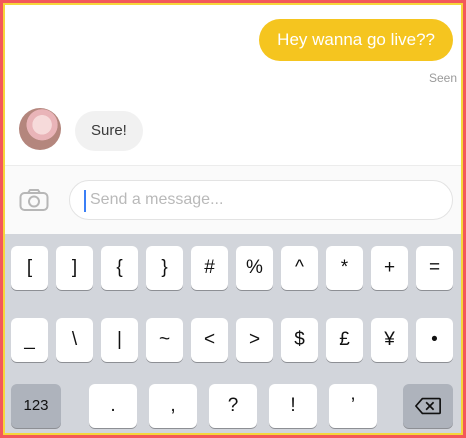 Image resolution: width=466 pixels, height=438 pixels. I want to click on key-tilde: ~, so click(164, 340).